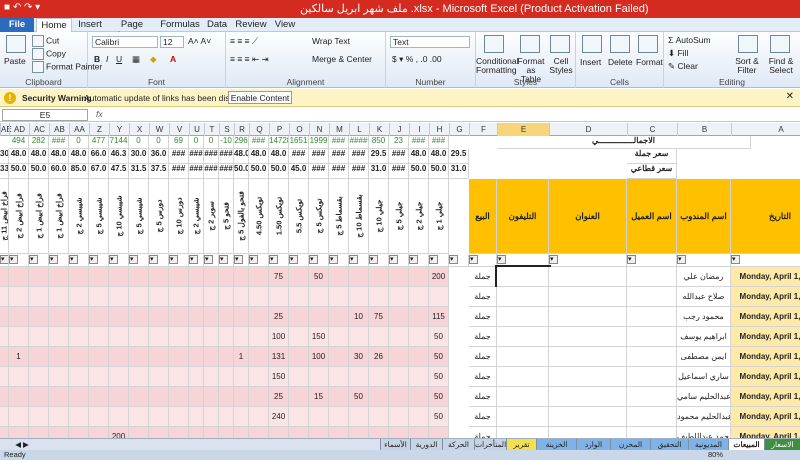 The image size is (800, 460). Describe the element at coordinates (279, 357) in the screenshot. I see `data-cell-p: 131` at that location.